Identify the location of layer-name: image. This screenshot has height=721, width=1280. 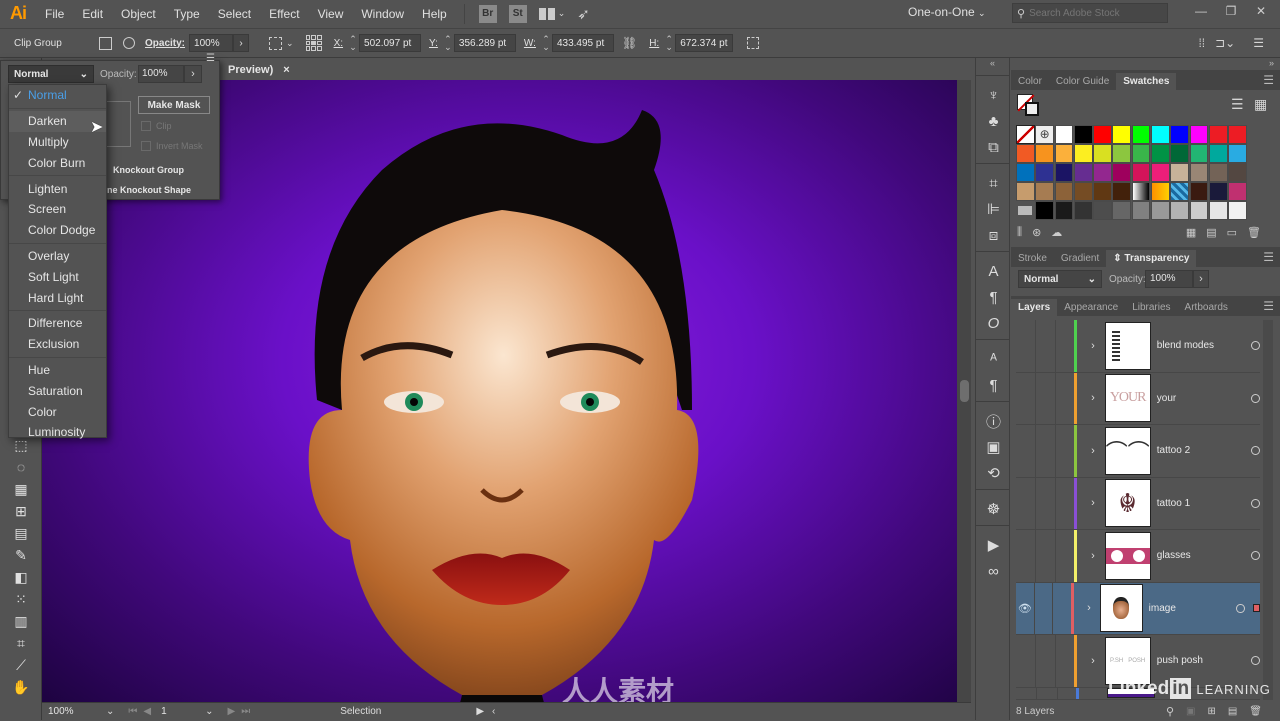
(1189, 608).